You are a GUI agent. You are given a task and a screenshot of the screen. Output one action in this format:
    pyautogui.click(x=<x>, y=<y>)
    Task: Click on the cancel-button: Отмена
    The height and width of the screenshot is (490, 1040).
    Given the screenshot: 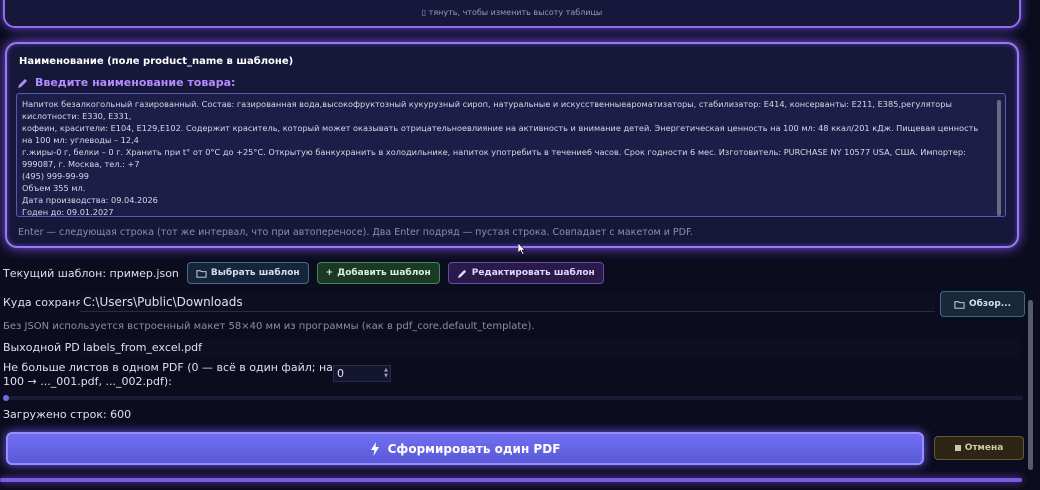 What is the action you would take?
    pyautogui.click(x=979, y=448)
    